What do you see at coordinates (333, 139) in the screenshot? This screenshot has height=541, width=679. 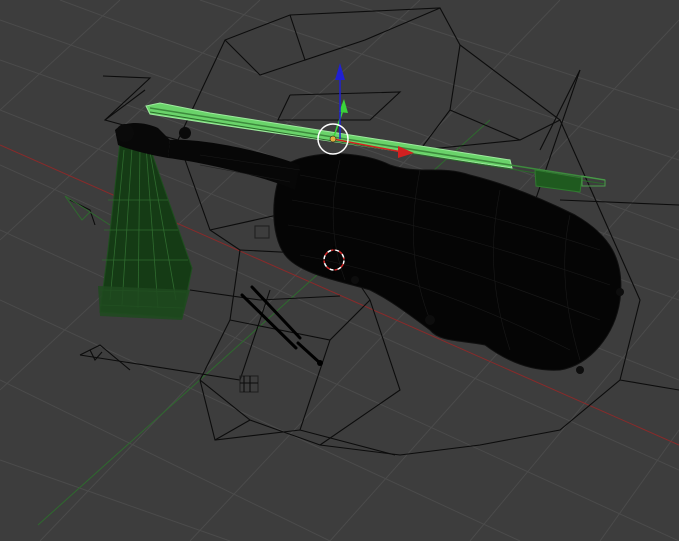 I see `gizmo-center` at bounding box center [333, 139].